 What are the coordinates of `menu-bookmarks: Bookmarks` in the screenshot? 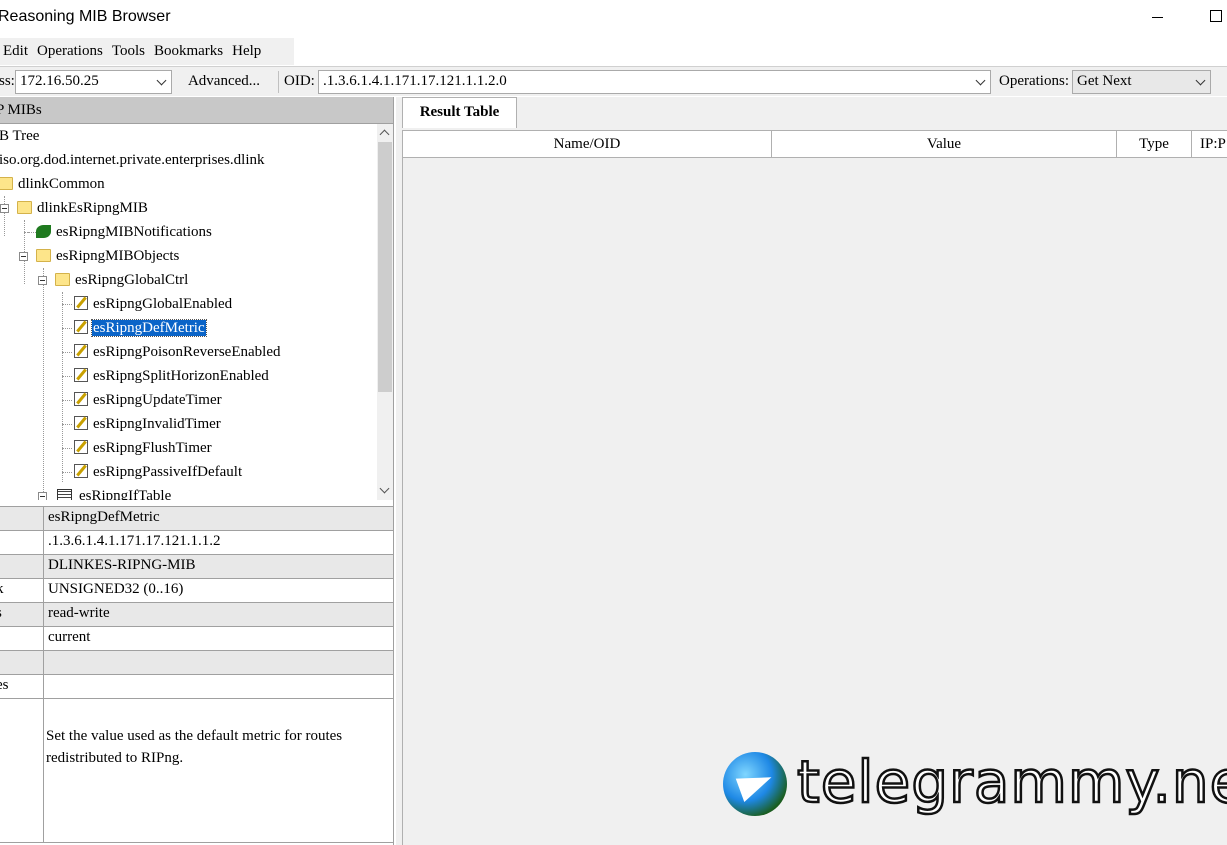 It's located at (190, 51).